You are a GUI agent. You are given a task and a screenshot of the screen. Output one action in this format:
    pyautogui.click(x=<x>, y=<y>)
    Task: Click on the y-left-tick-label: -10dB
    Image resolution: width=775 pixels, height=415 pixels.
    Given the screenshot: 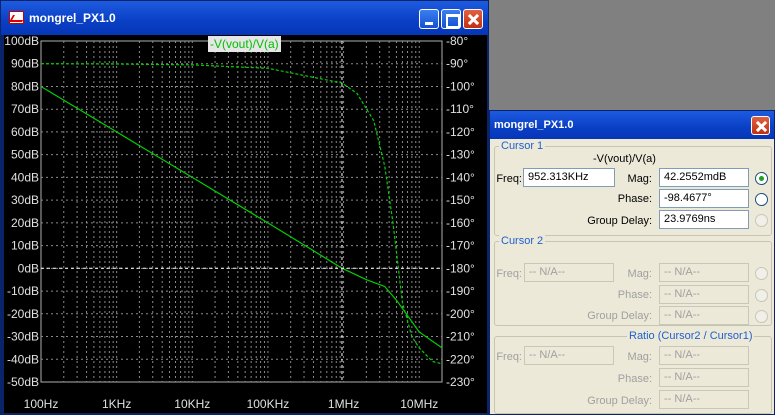 What is the action you would take?
    pyautogui.click(x=23, y=291)
    